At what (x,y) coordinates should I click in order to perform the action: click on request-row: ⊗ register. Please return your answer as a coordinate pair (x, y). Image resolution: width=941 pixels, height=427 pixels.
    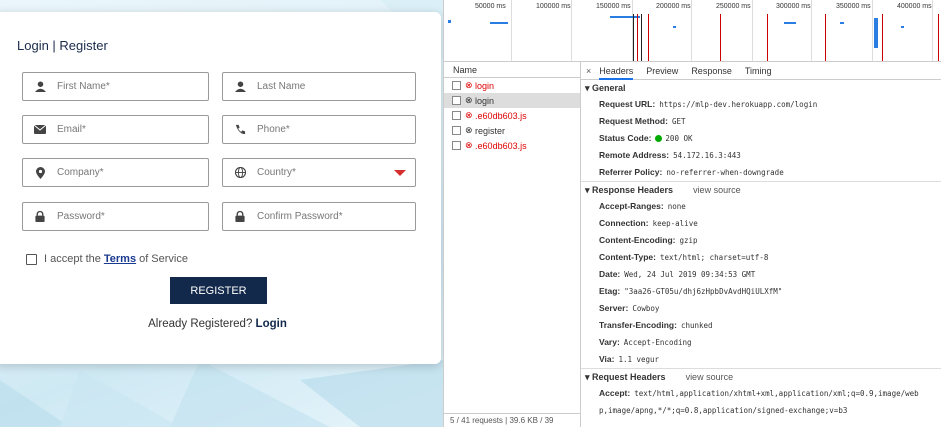
    Looking at the image, I should click on (512, 130).